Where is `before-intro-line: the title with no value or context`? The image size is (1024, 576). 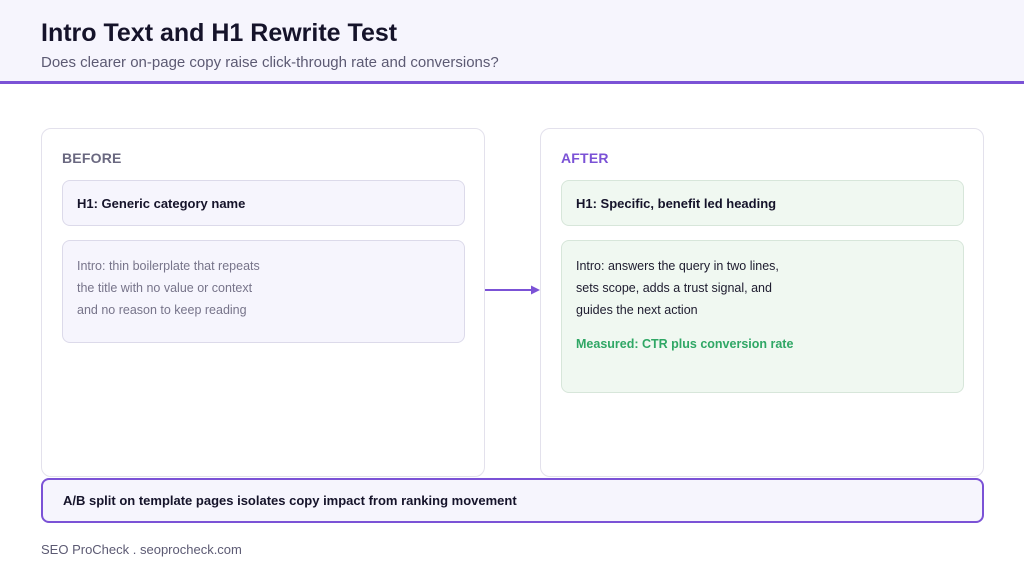
before-intro-line: the title with no value or context is located at coordinates (165, 288).